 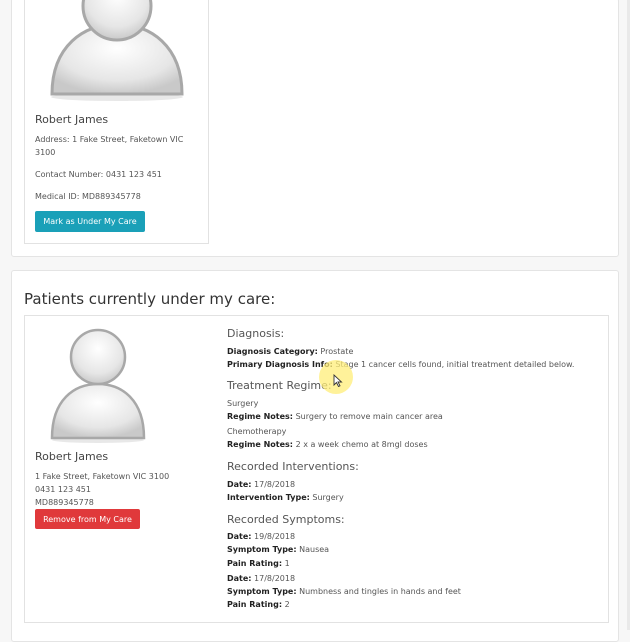 I want to click on pain-rating: Pain Rating: 1, so click(x=258, y=563).